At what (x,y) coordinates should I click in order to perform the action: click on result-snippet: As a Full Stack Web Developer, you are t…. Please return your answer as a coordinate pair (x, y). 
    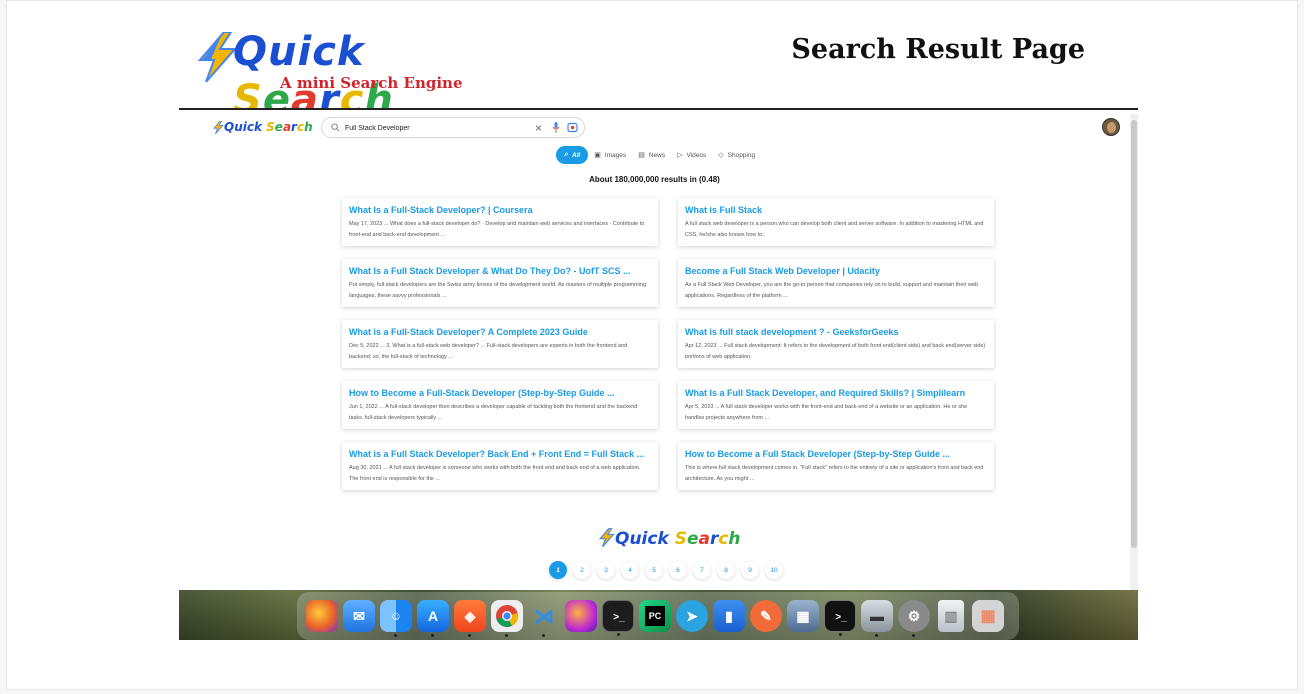
    Looking at the image, I should click on (832, 290).